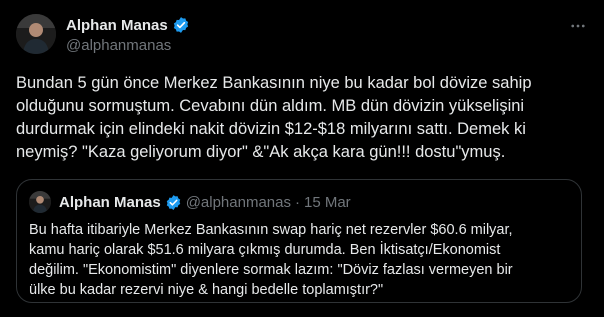  Describe the element at coordinates (110, 202) in the screenshot. I see `quoted-author-display-name: Alphan Manas` at that location.